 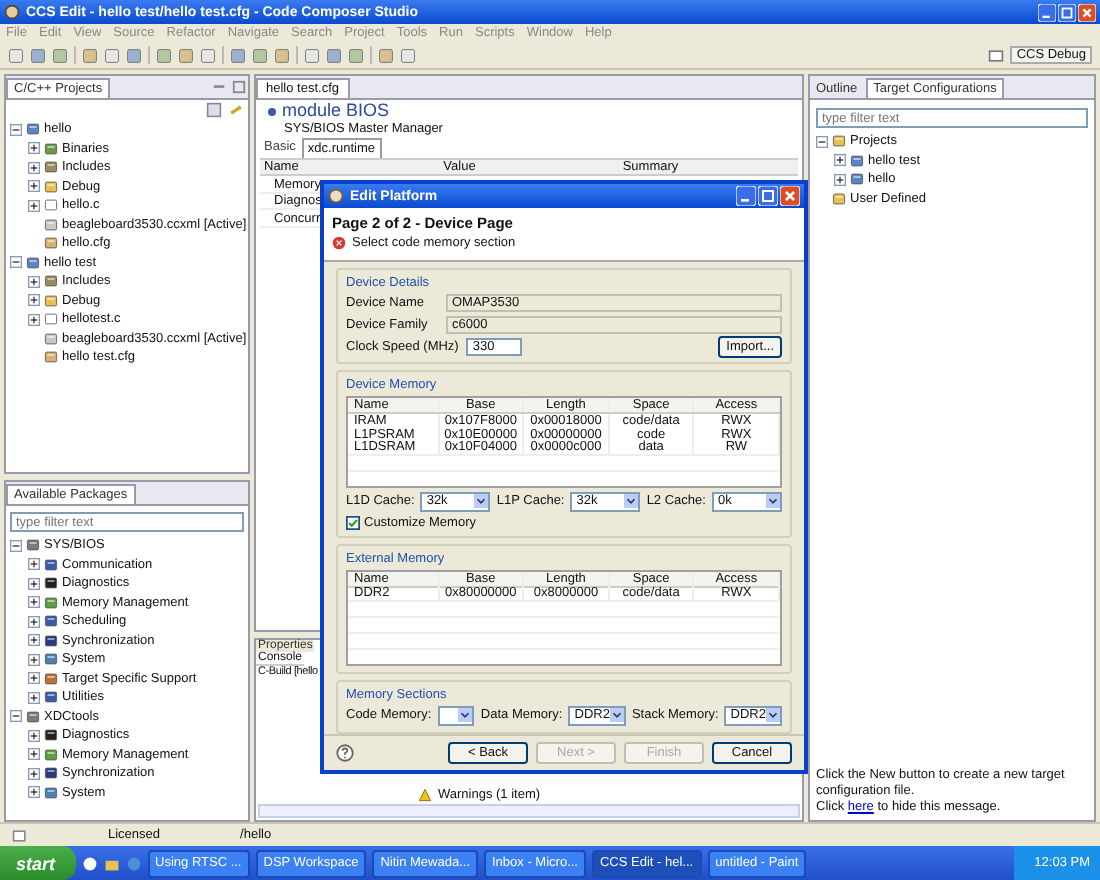 I want to click on checkbox, so click(x=353, y=522).